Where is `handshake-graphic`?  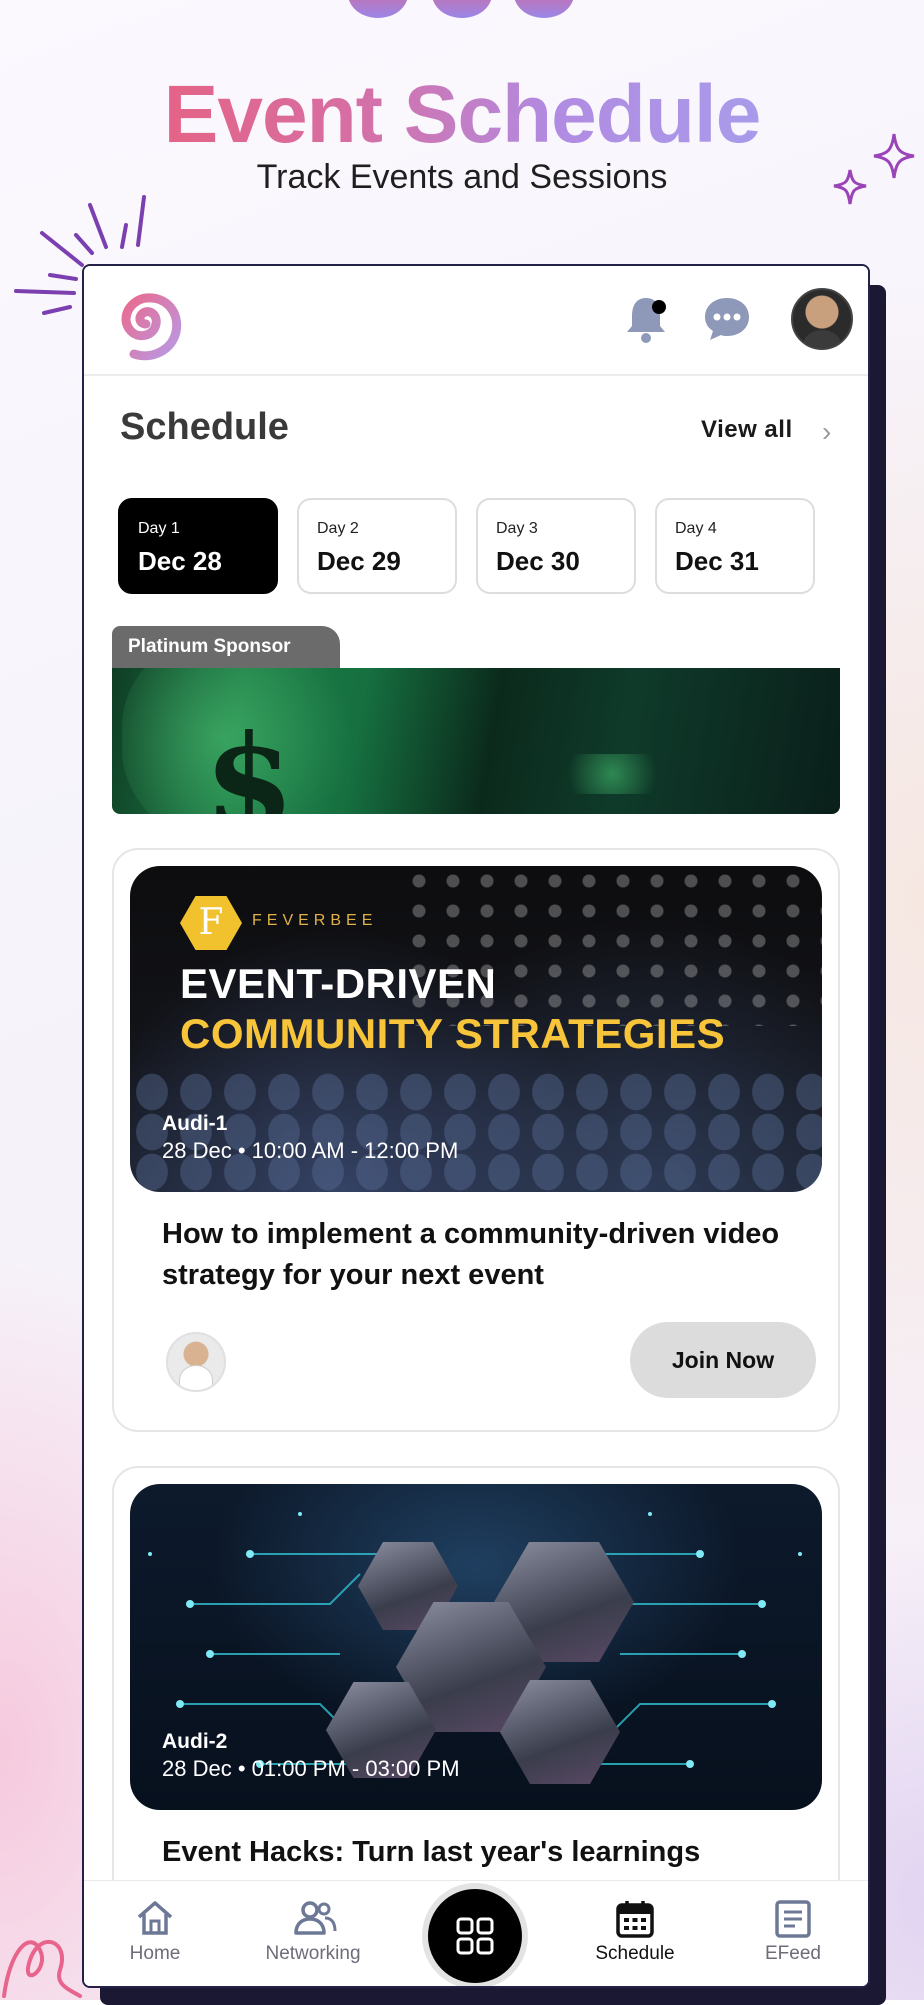 handshake-graphic is located at coordinates (612, 774).